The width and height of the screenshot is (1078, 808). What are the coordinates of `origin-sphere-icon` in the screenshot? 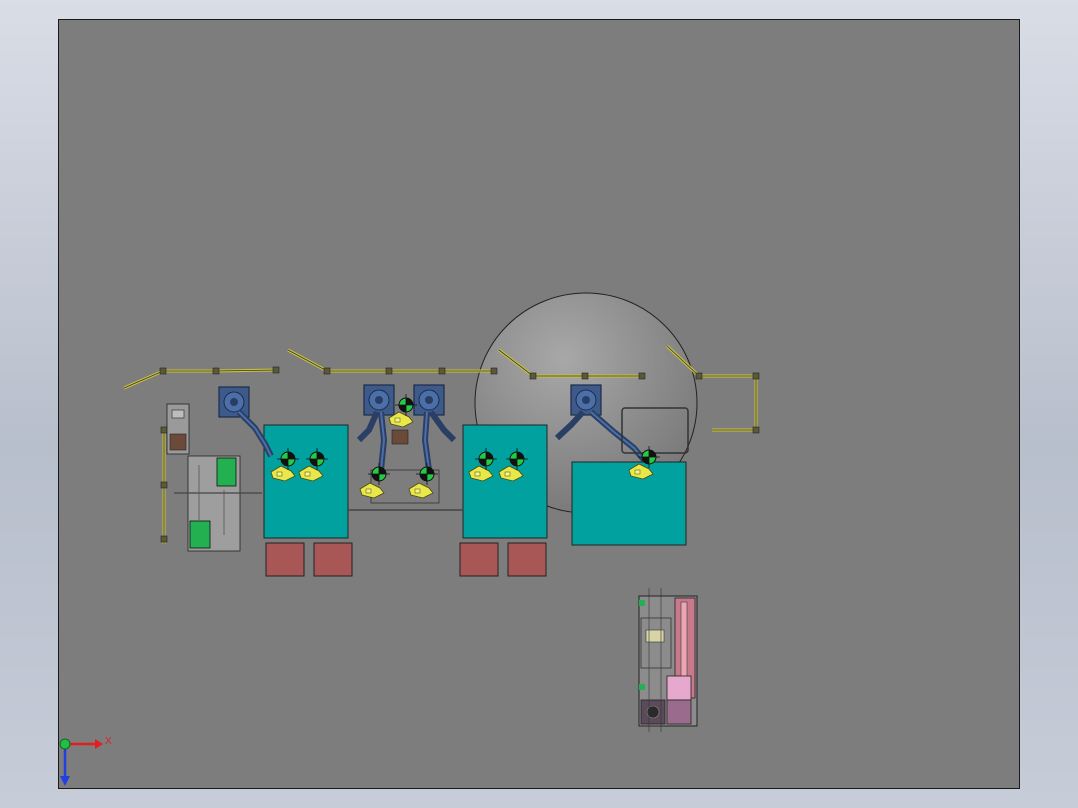 It's located at (65, 744).